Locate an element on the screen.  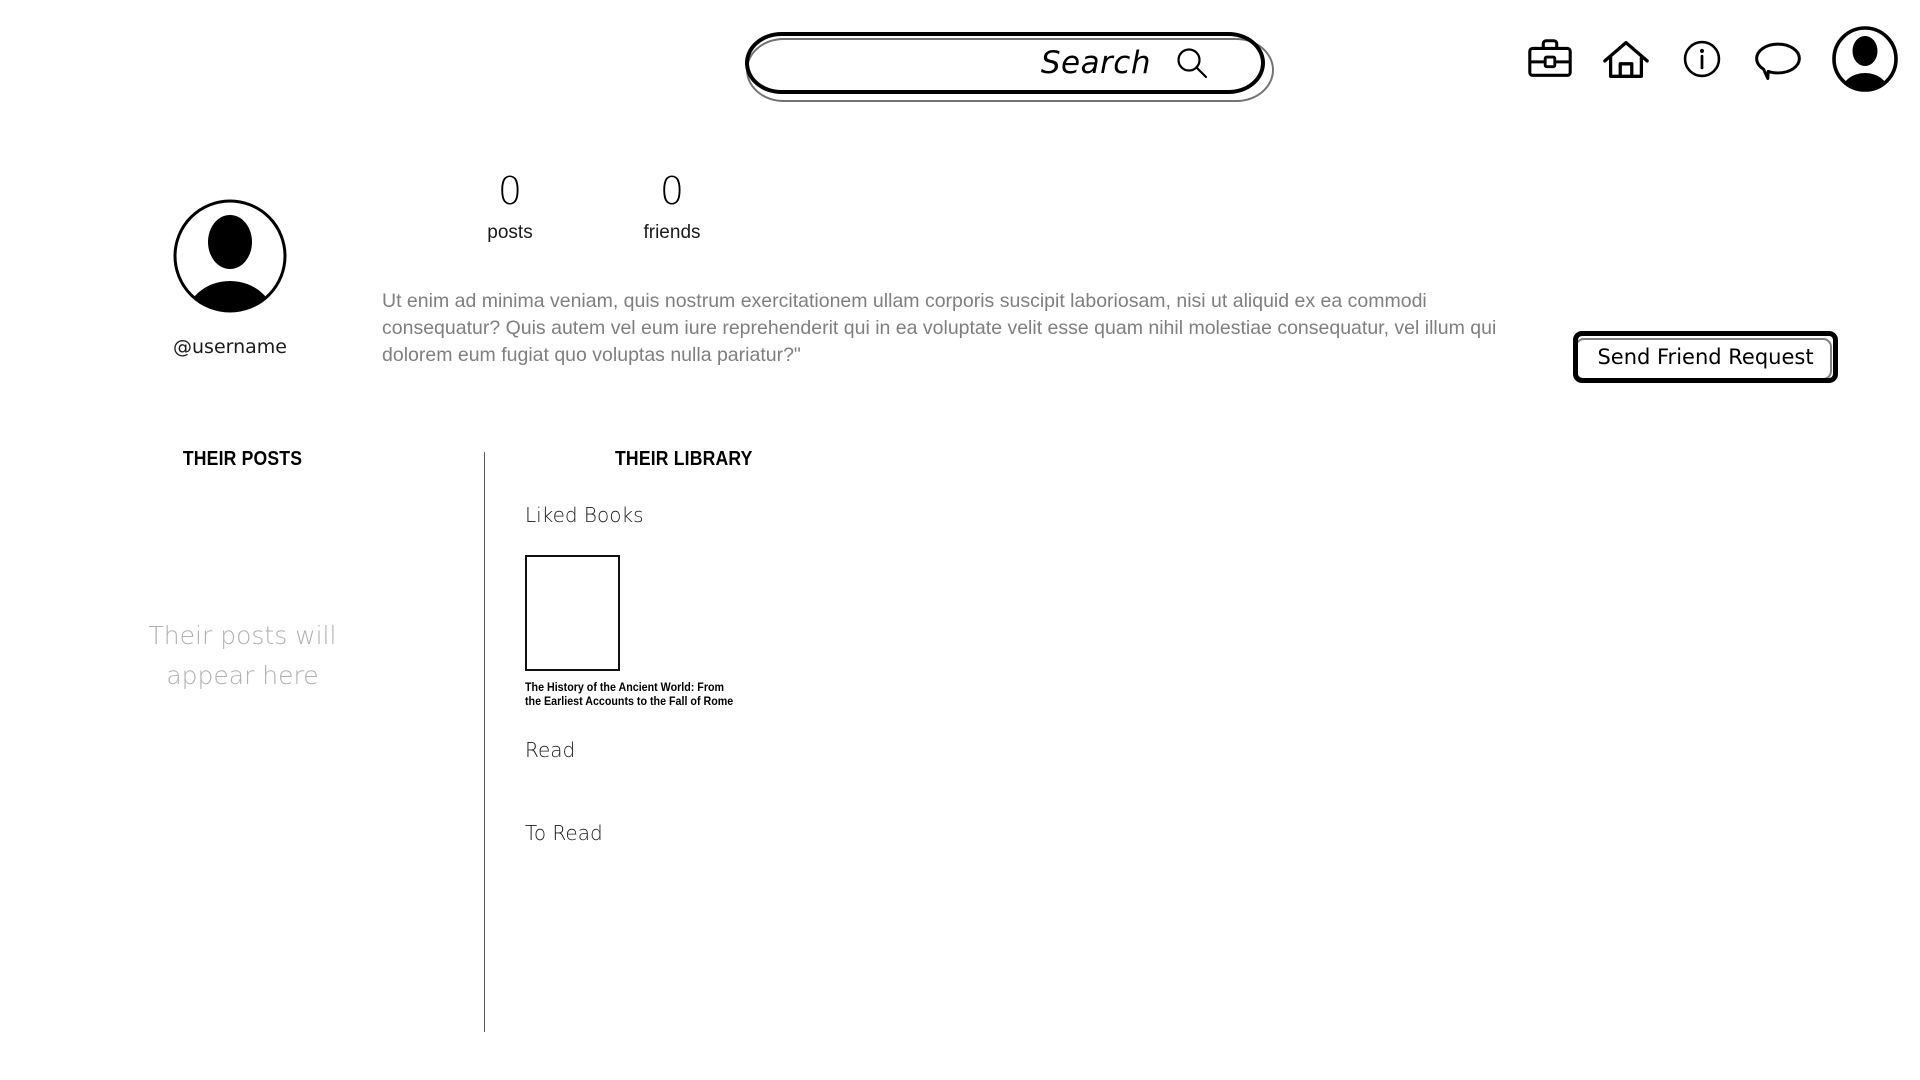
message-icon is located at coordinates (1778, 59).